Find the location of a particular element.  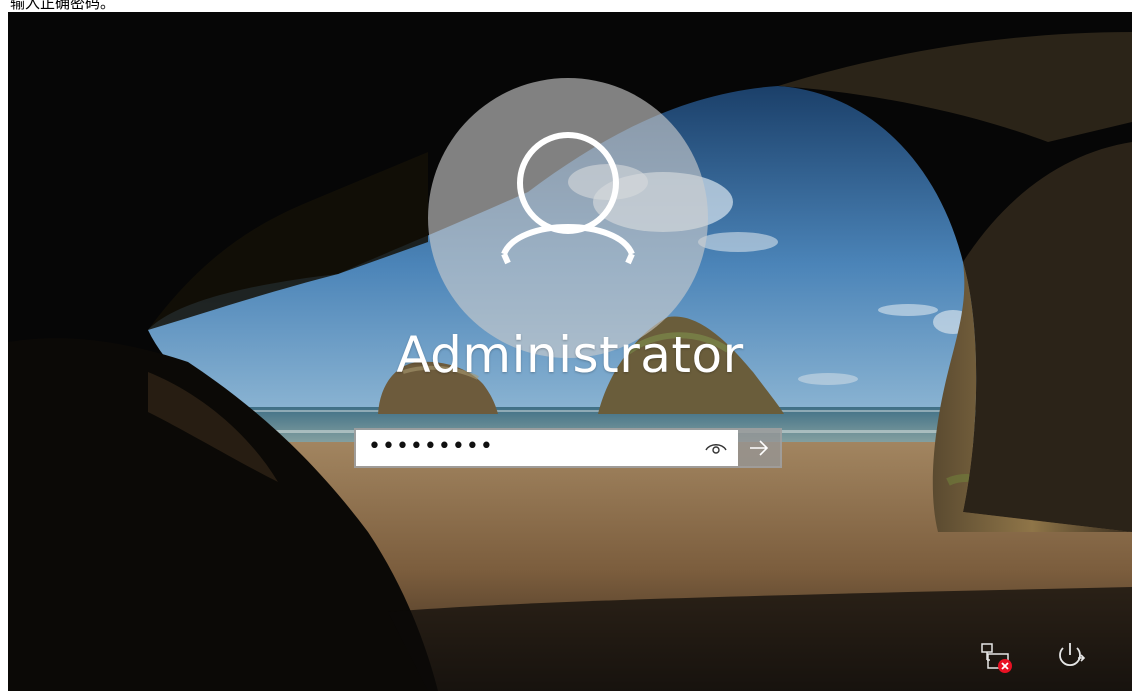

eye-icon is located at coordinates (716, 448).